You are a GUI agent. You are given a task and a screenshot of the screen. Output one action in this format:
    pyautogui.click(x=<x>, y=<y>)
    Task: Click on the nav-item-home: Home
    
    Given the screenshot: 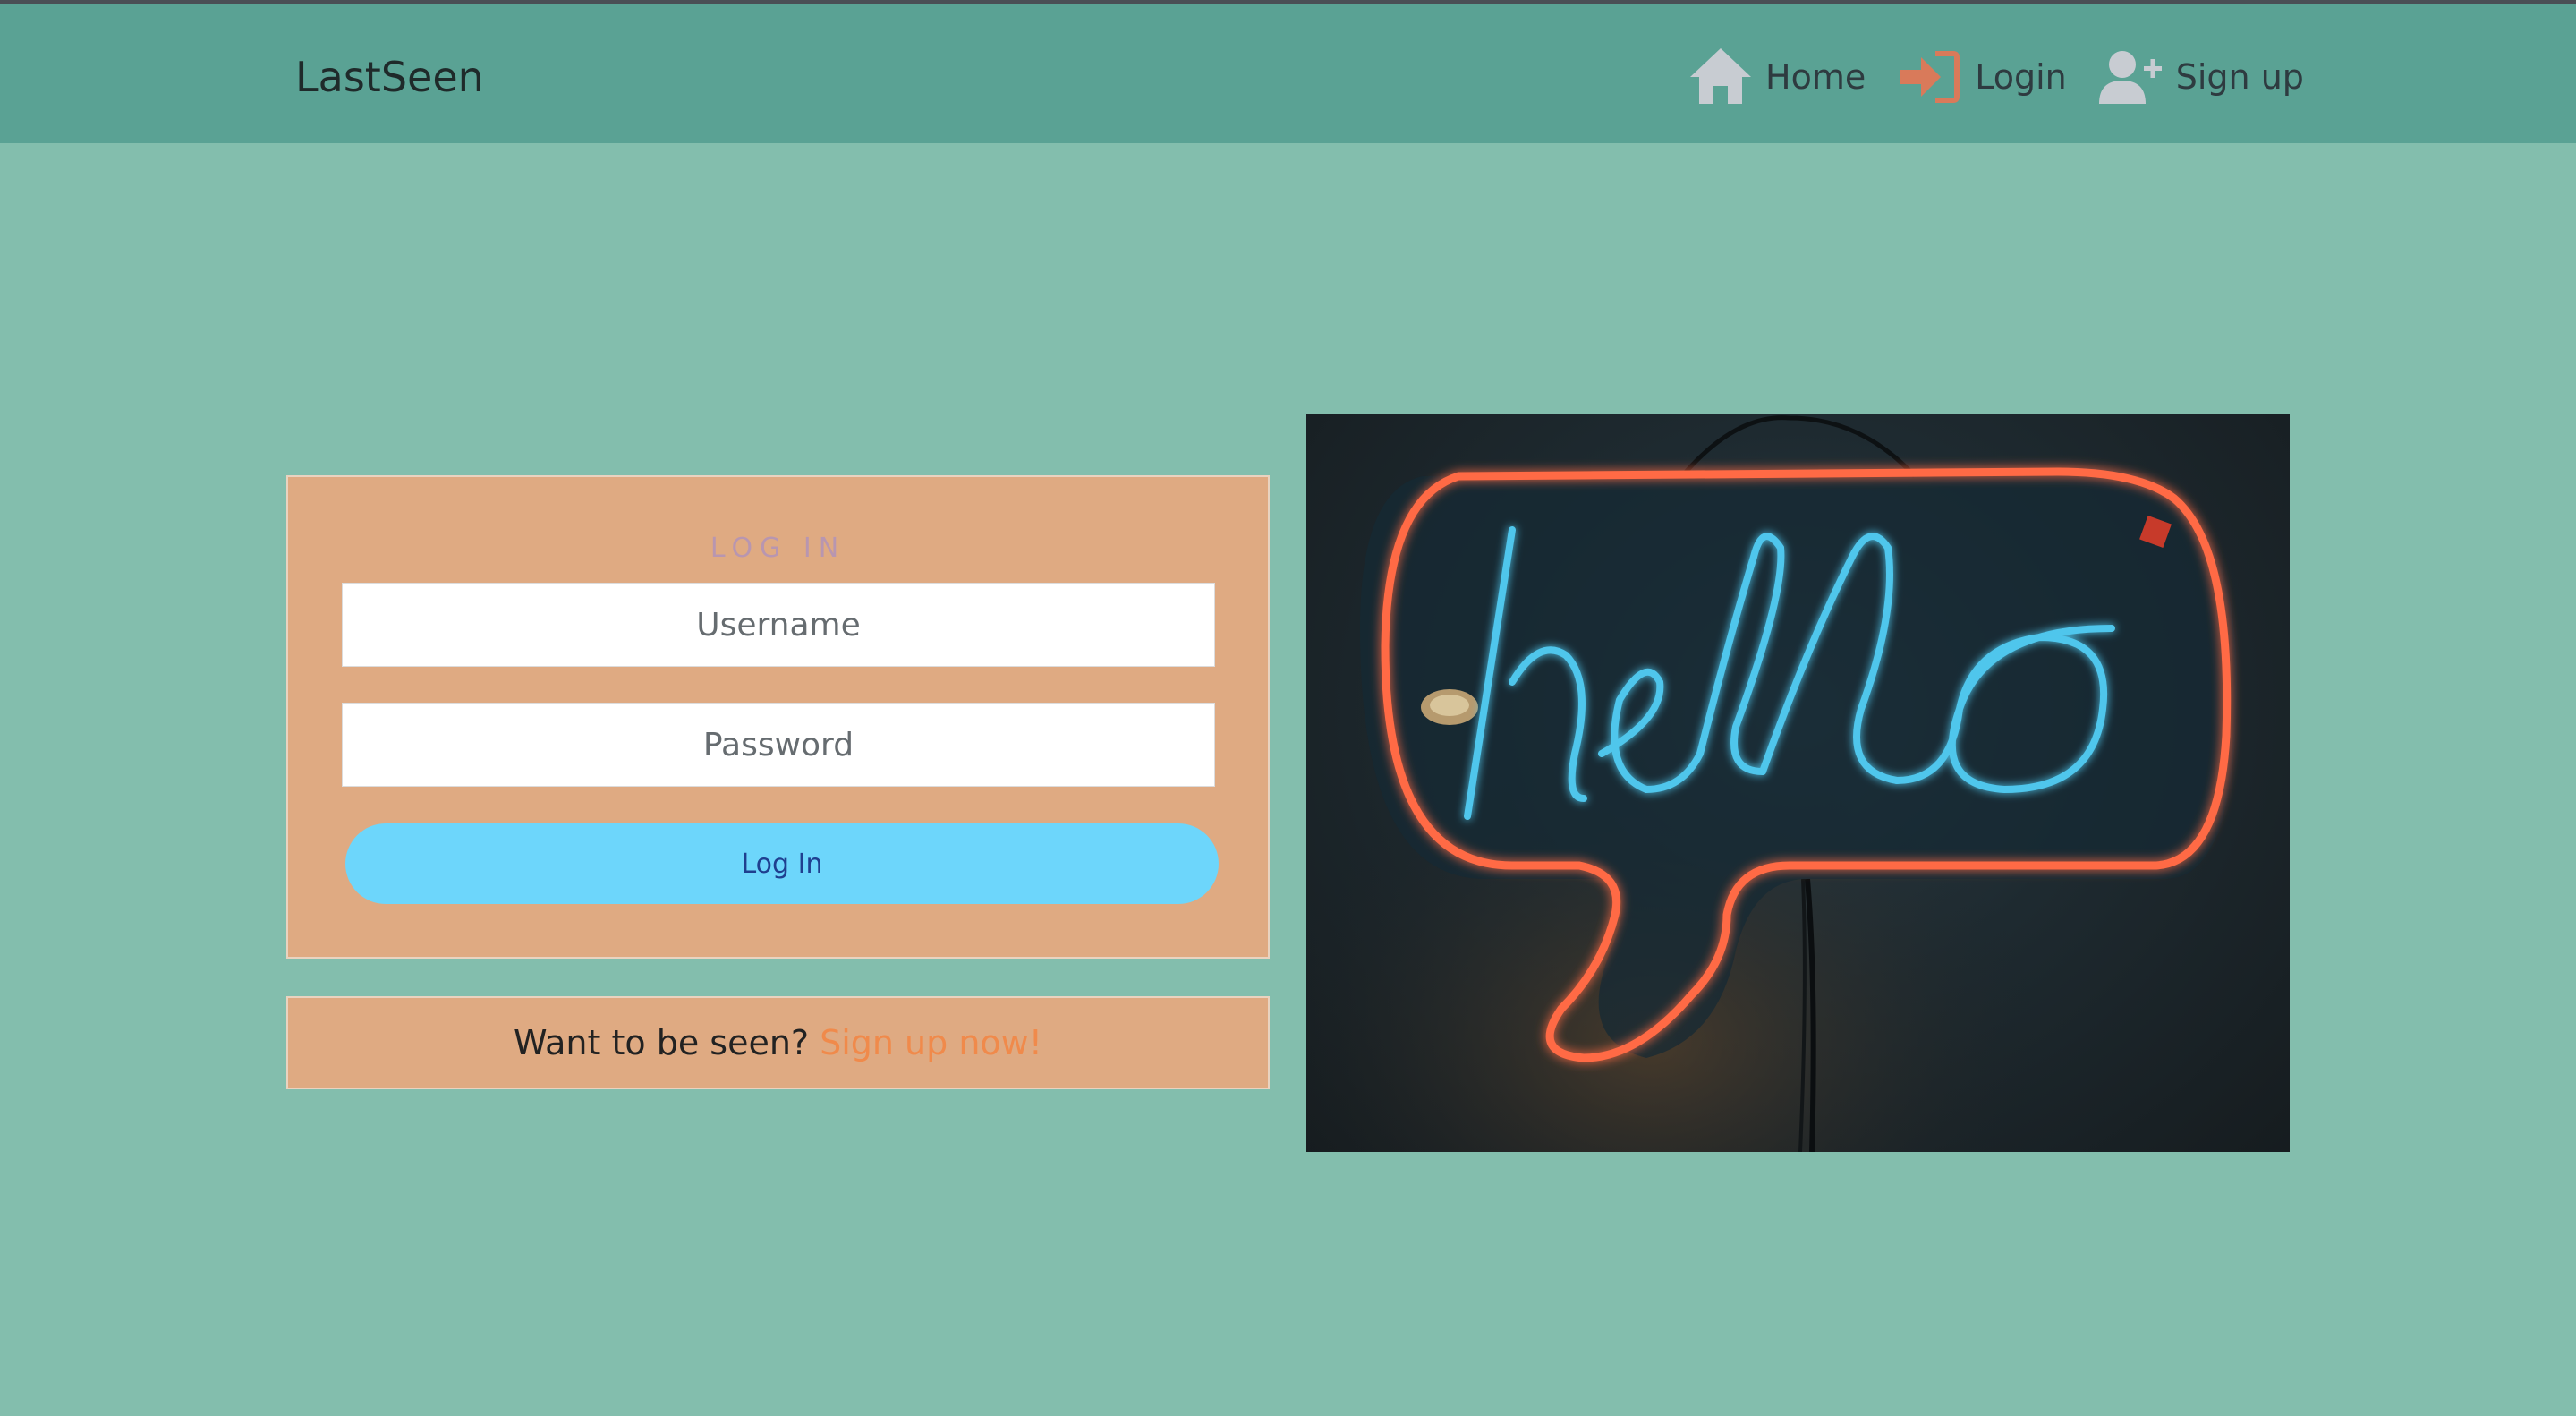 What is the action you would take?
    pyautogui.click(x=1776, y=77)
    